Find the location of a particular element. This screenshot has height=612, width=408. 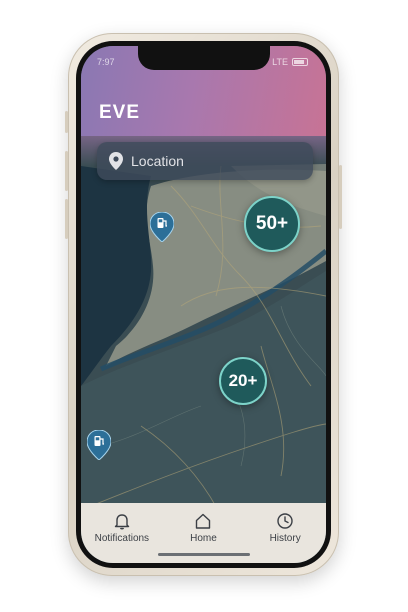

home-indicator is located at coordinates (203, 554).